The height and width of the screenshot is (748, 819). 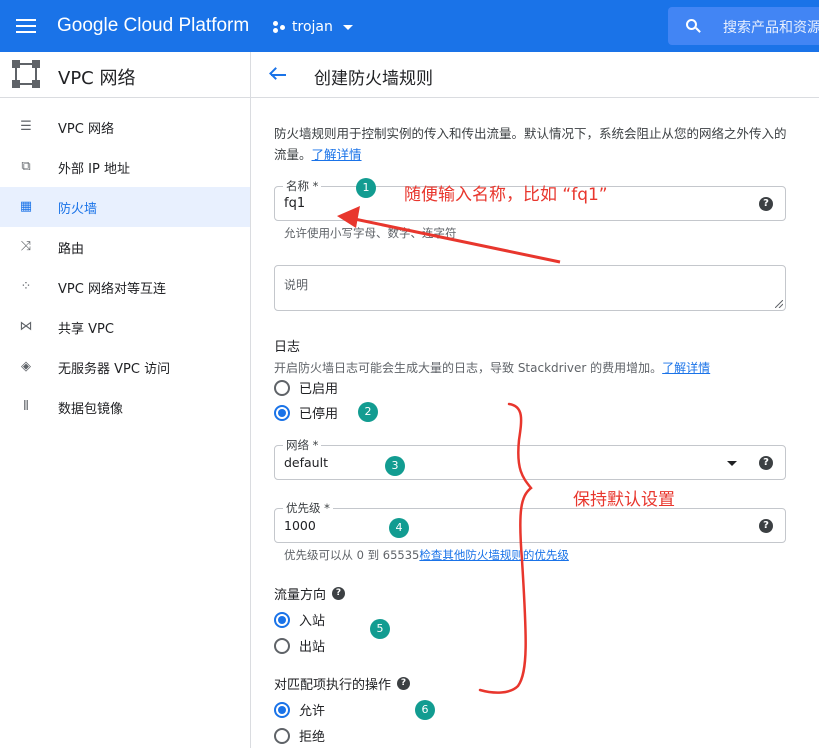 What do you see at coordinates (771, 28) in the screenshot?
I see `search-placeholder: 搜索产品和资源` at bounding box center [771, 28].